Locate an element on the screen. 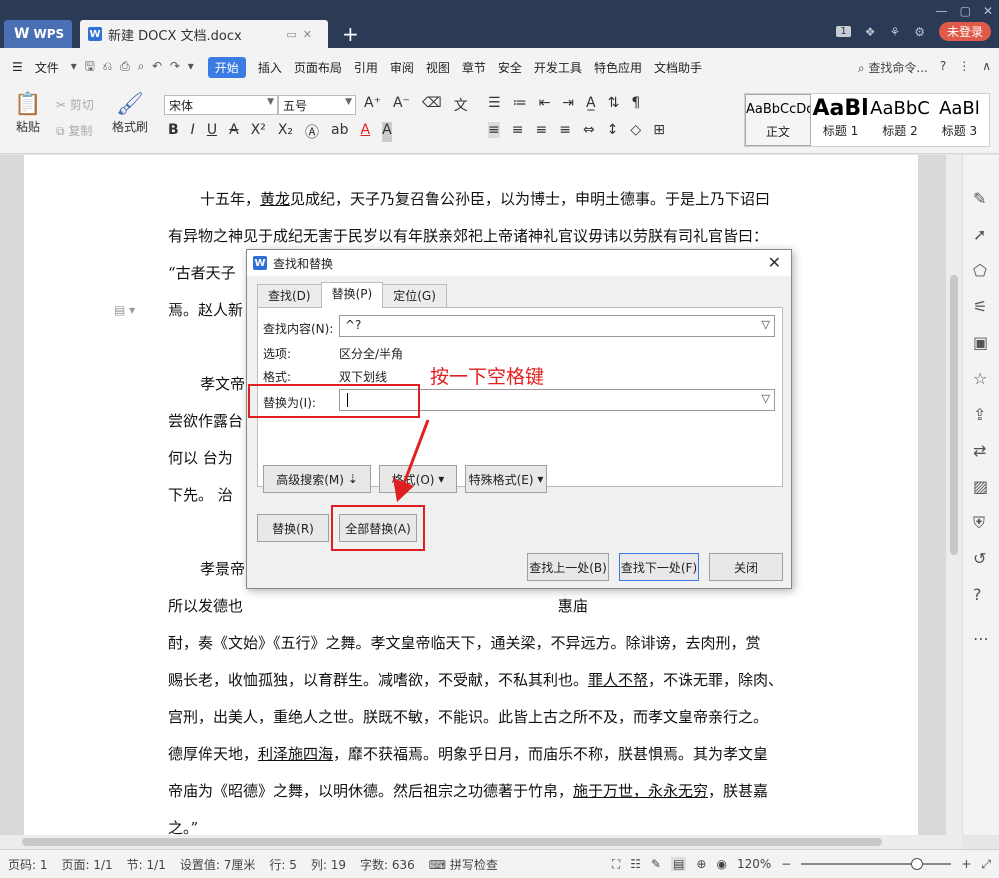  select-icon: ➚ is located at coordinates (979, 234).